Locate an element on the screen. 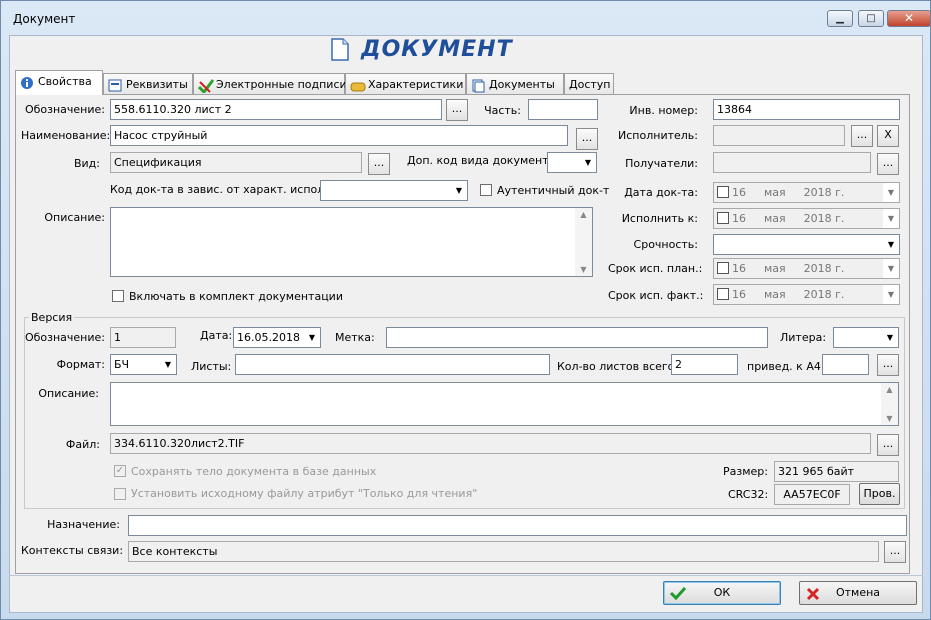  tab-label: Электронные подписи is located at coordinates (281, 84).